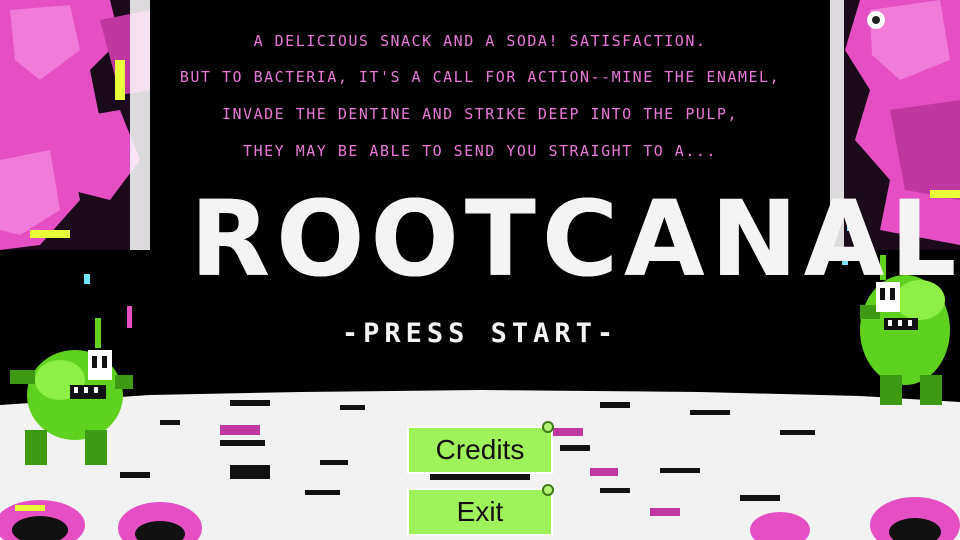 This screenshot has height=540, width=960. I want to click on credits-button: Credits, so click(480, 450).